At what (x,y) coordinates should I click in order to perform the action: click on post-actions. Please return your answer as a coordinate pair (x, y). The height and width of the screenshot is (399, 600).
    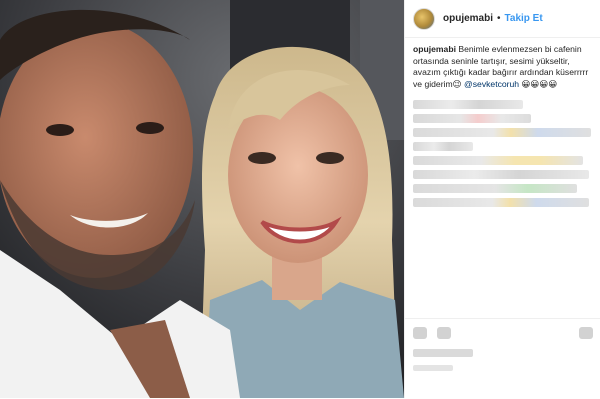
    Looking at the image, I should click on (502, 358).